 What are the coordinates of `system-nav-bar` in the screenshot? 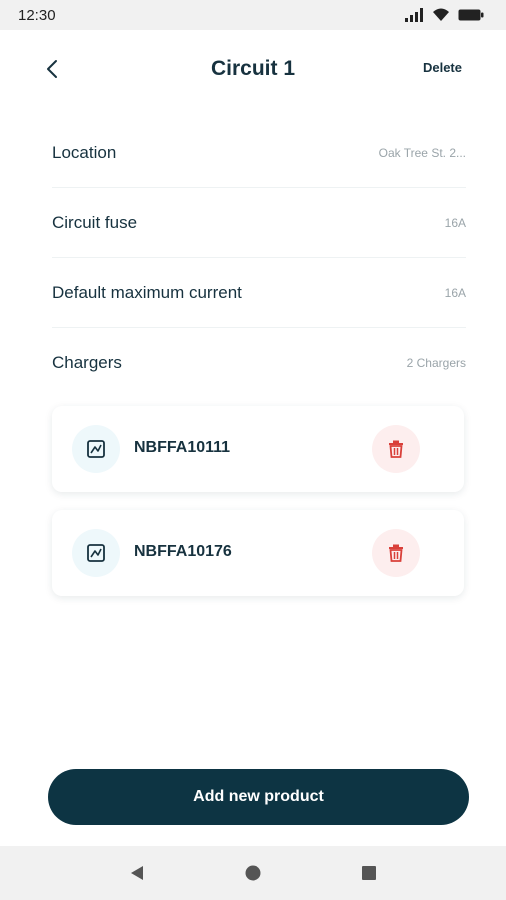 It's located at (253, 873).